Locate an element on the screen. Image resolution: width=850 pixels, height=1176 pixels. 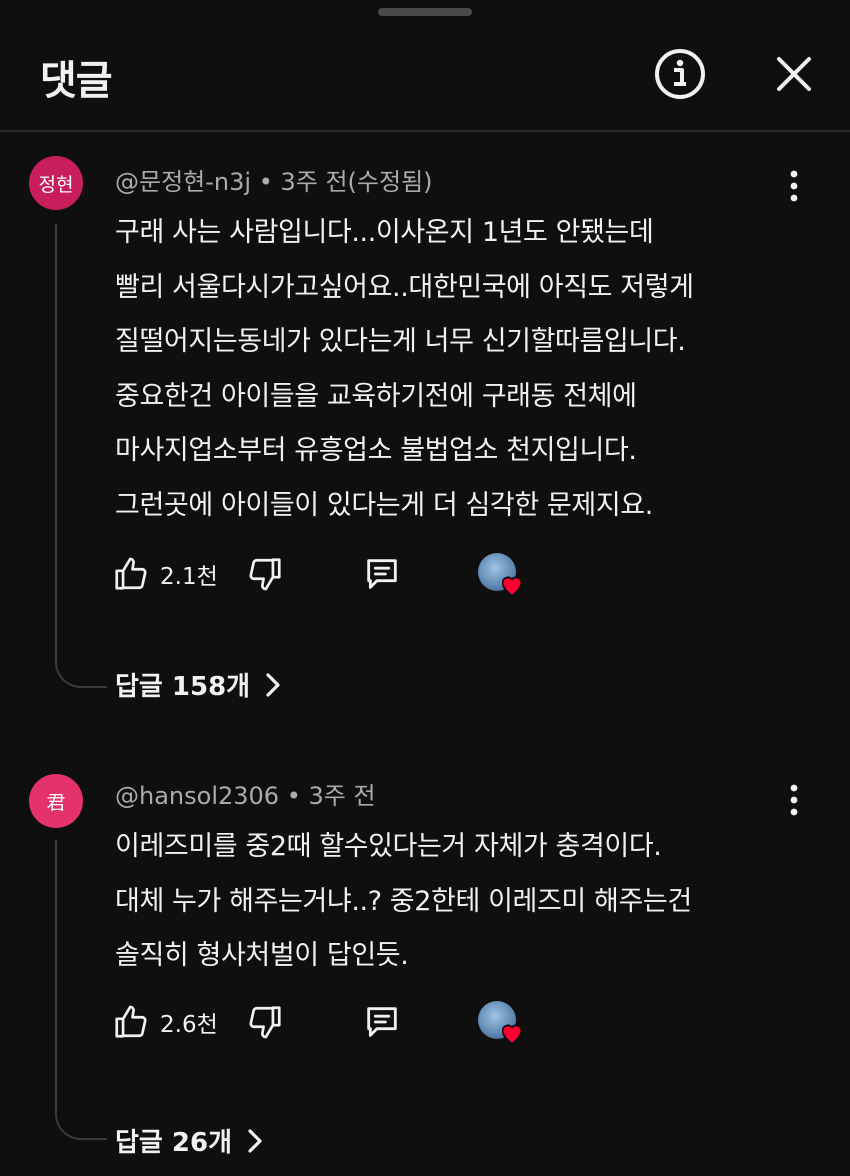
avatar-initials: 君 is located at coordinates (56, 802).